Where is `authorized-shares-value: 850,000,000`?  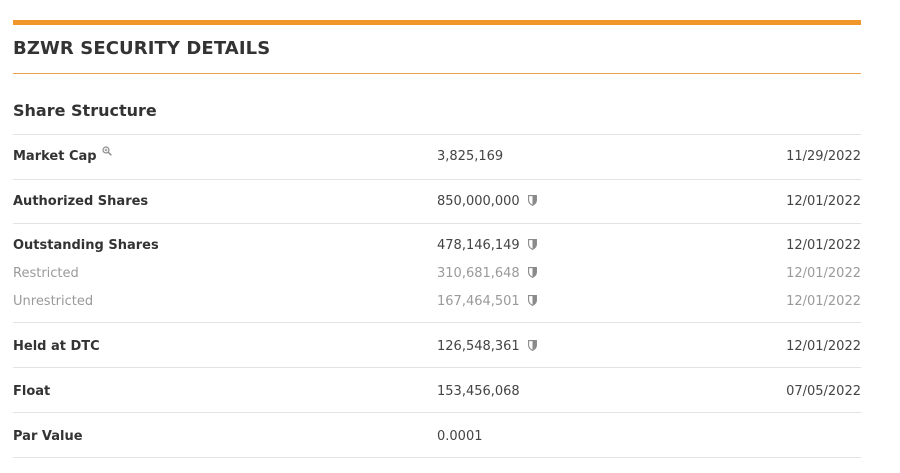 authorized-shares-value: 850,000,000 is located at coordinates (478, 201).